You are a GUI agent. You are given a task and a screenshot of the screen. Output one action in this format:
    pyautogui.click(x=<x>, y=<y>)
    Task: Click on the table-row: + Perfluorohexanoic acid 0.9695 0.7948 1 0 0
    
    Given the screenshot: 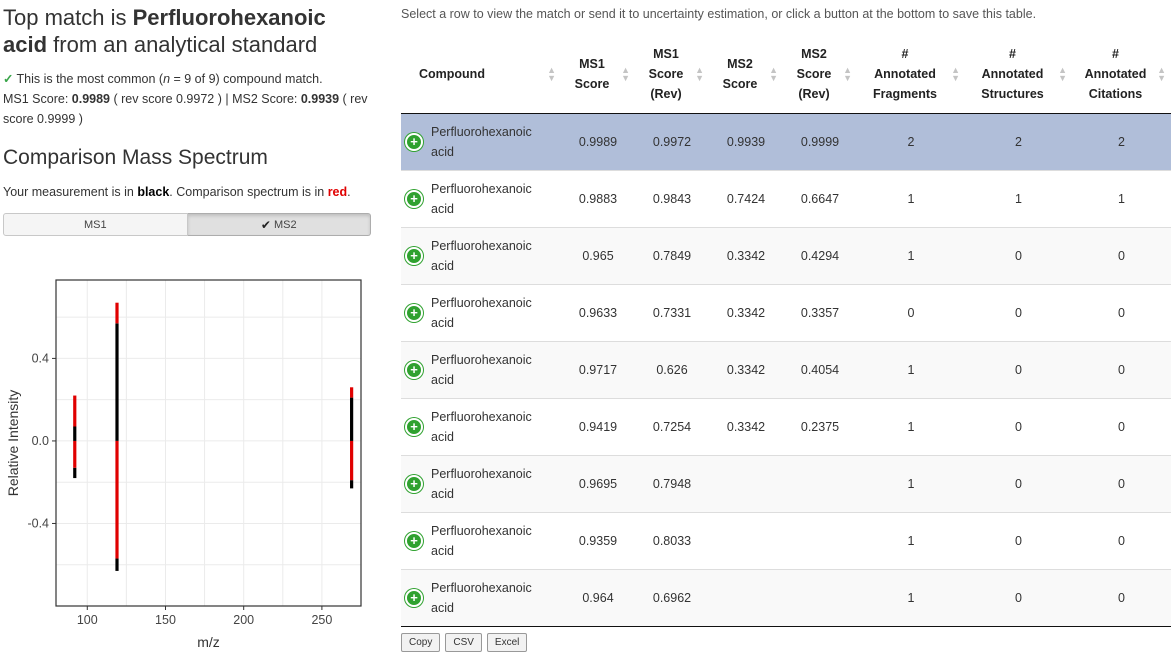 What is the action you would take?
    pyautogui.click(x=786, y=483)
    